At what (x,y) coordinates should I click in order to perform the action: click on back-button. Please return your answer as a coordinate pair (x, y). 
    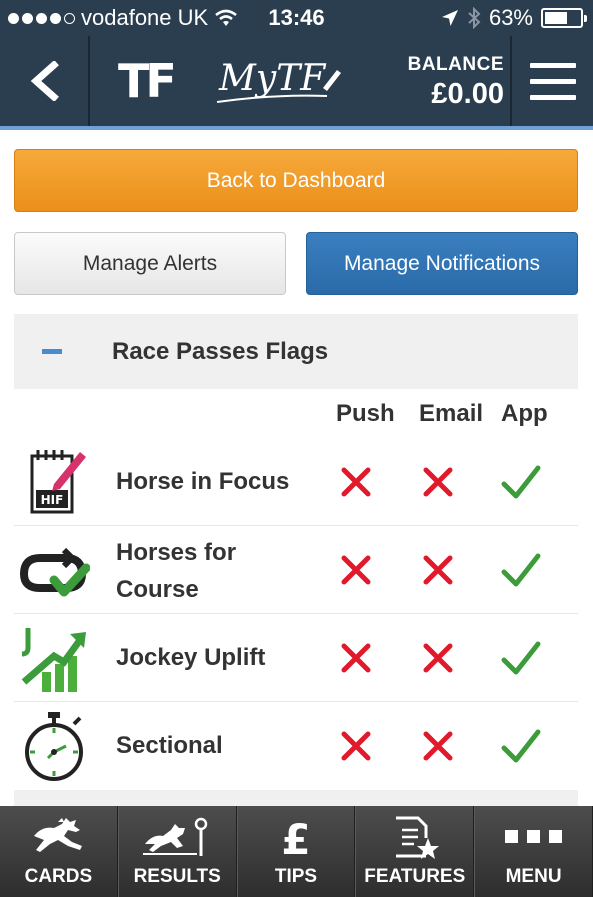
    Looking at the image, I should click on (44, 81).